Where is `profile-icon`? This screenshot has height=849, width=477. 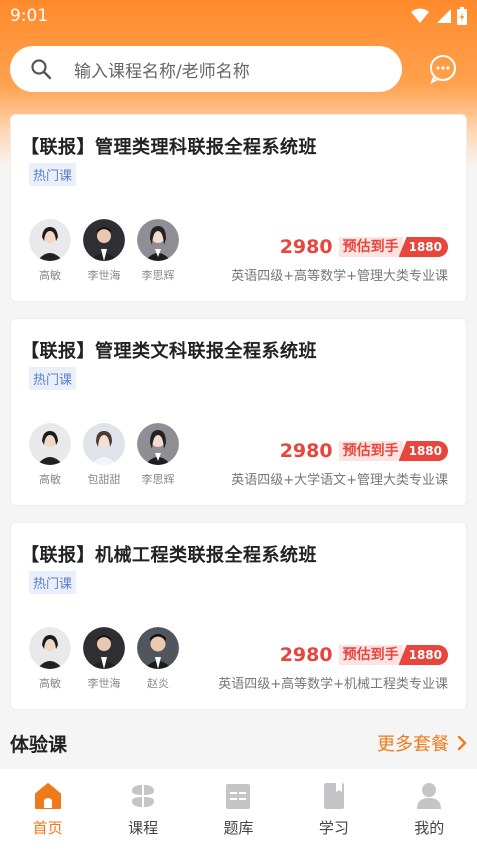
profile-icon is located at coordinates (429, 795).